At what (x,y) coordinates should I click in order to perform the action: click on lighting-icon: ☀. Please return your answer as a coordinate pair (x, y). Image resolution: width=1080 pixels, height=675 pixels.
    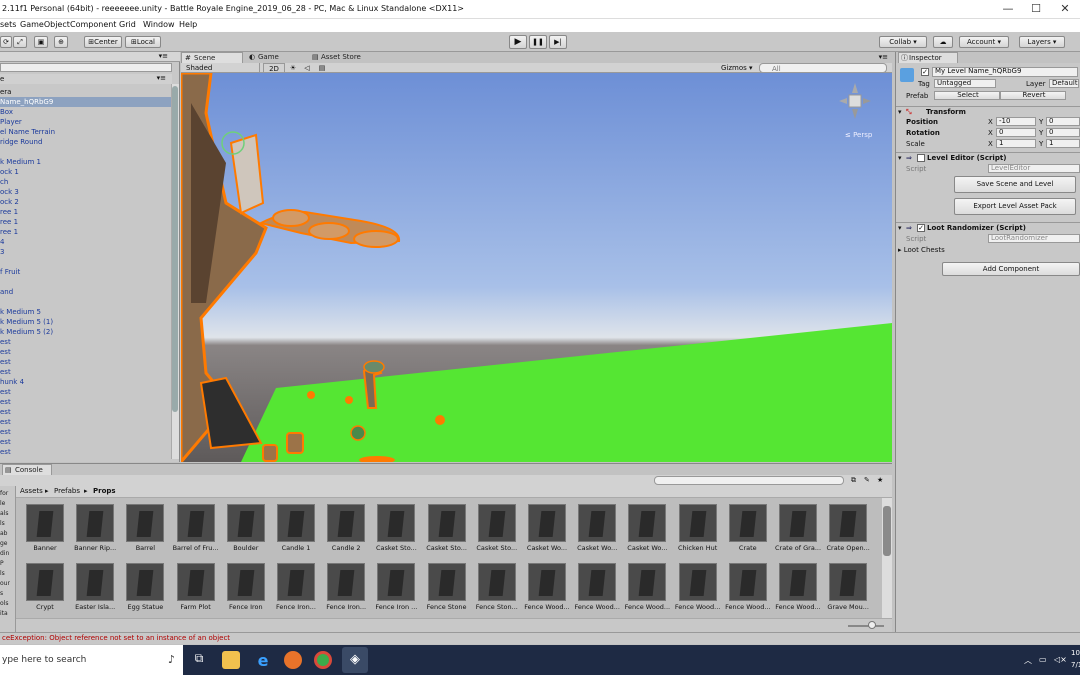
    Looking at the image, I should click on (293, 68).